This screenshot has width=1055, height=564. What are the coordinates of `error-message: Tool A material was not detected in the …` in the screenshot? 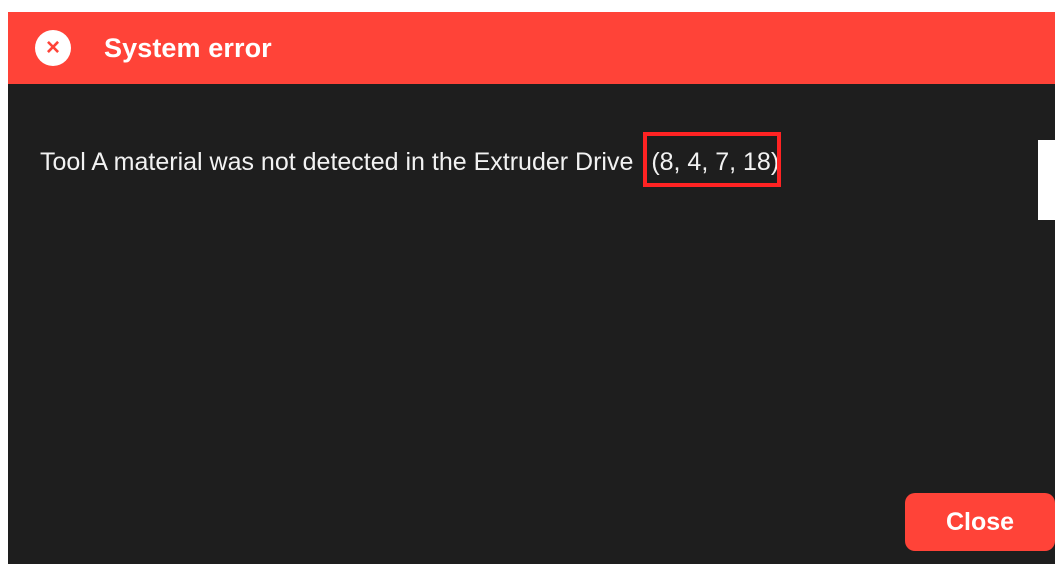 It's located at (411, 159).